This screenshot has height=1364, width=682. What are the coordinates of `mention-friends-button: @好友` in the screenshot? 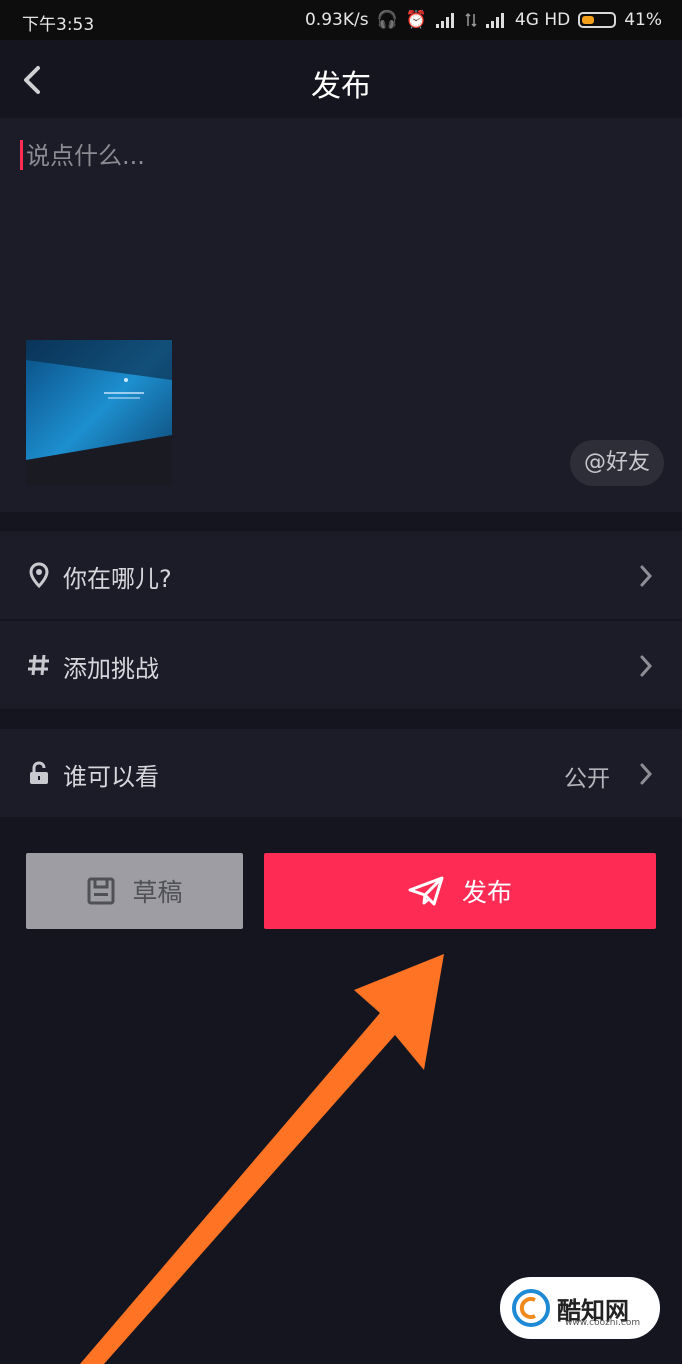 It's located at (616, 463).